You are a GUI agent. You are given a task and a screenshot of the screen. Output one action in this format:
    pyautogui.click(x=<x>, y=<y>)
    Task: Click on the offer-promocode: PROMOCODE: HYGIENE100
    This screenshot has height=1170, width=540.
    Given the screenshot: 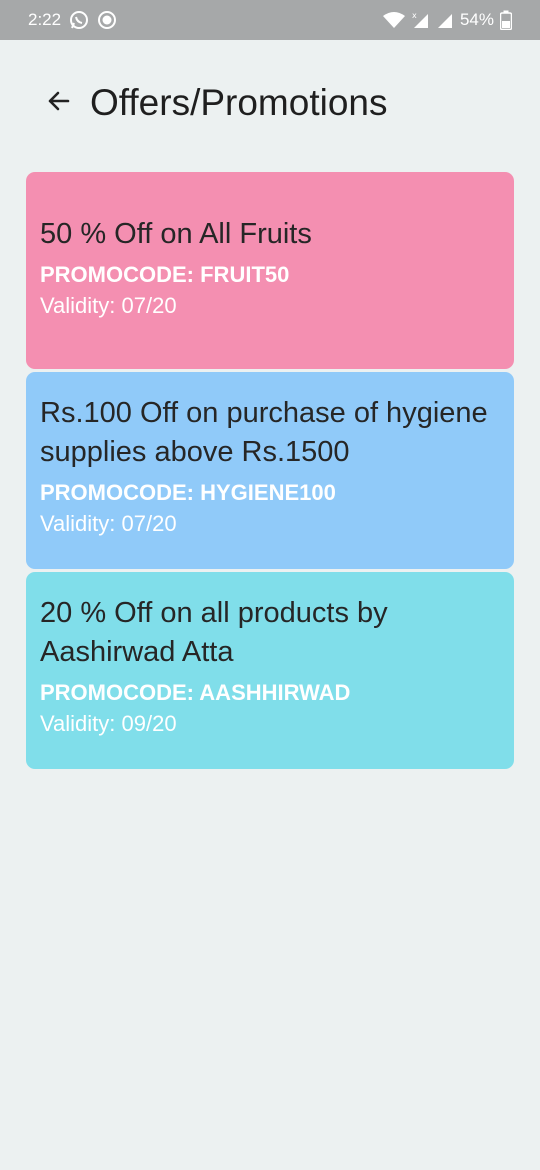 What is the action you would take?
    pyautogui.click(x=188, y=492)
    